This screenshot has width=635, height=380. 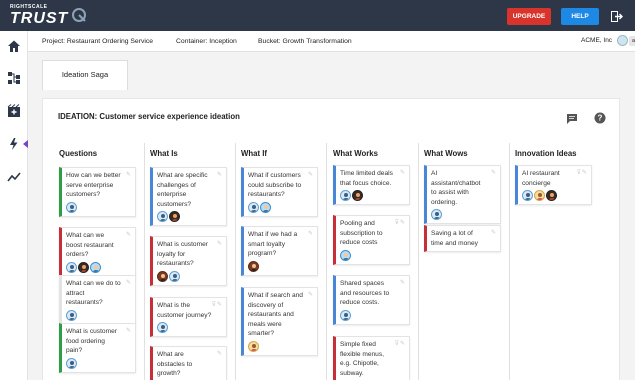 What do you see at coordinates (546, 153) in the screenshot?
I see `column-title: Innovation Ideas` at bounding box center [546, 153].